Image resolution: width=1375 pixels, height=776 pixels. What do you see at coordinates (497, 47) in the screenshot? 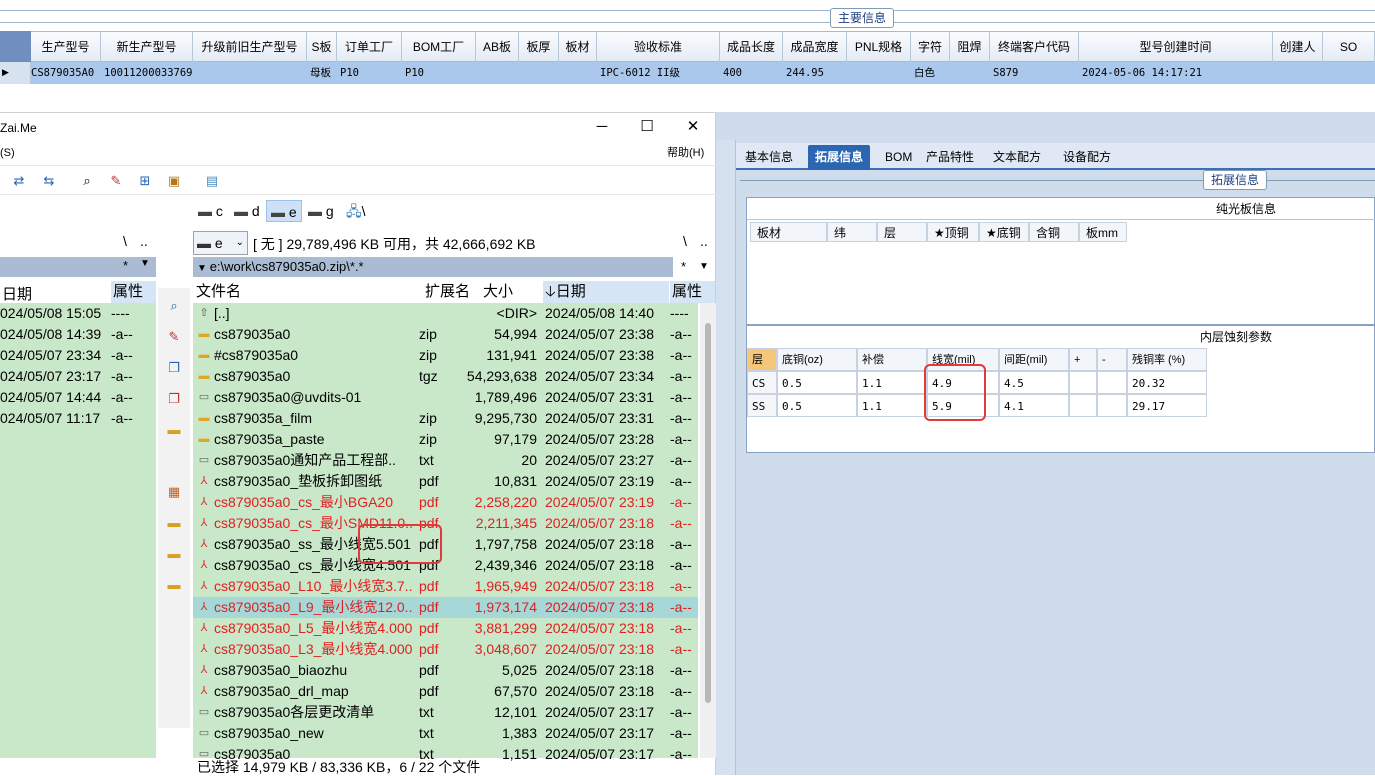
I see `grid-col-header: AB板` at bounding box center [497, 47].